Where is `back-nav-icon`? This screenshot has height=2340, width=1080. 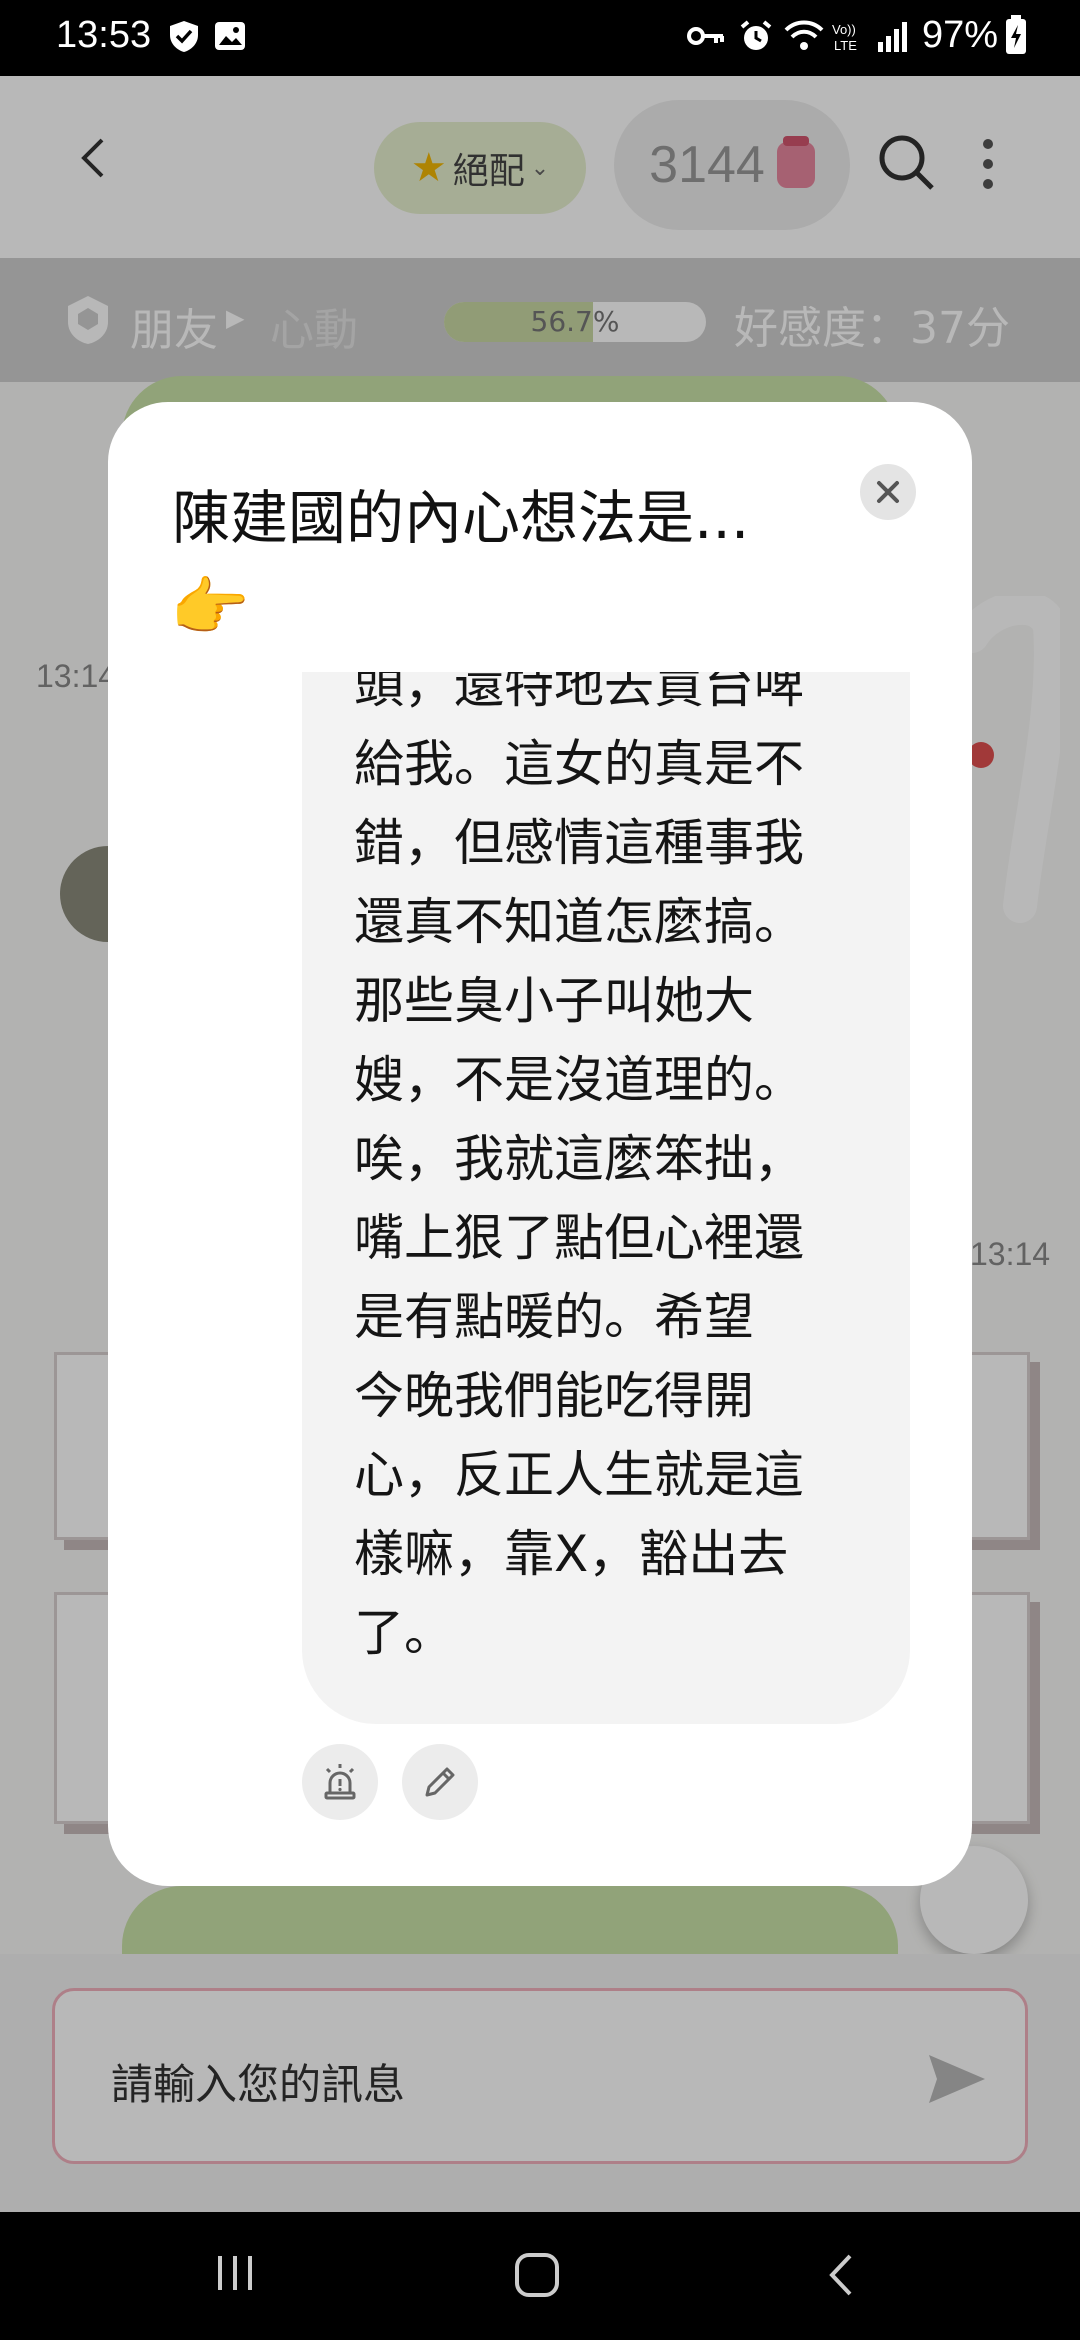
back-nav-icon is located at coordinates (841, 2275).